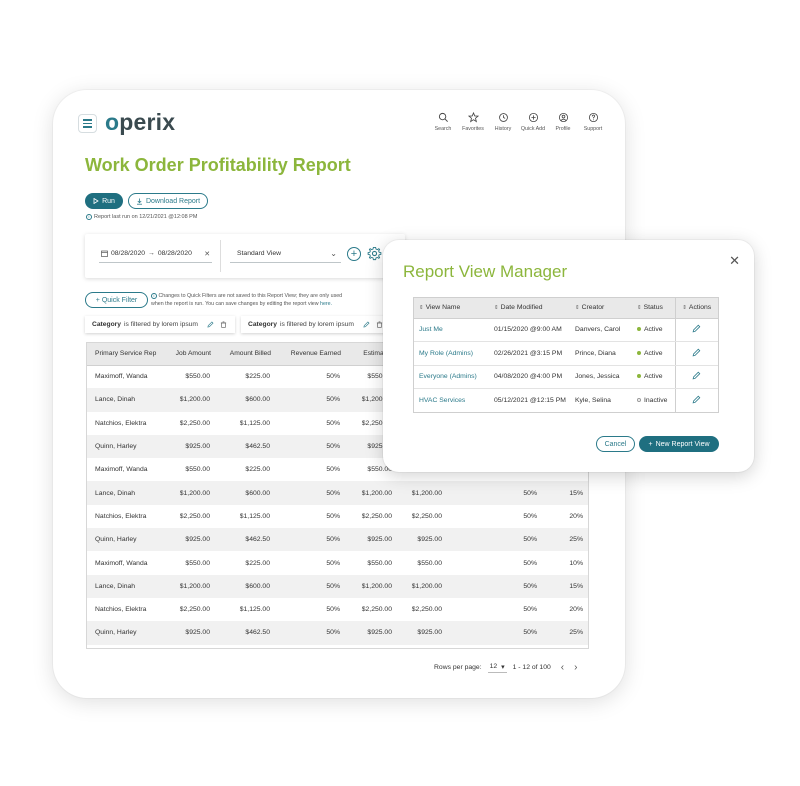 Image resolution: width=800 pixels, height=786 pixels. Describe the element at coordinates (126, 354) in the screenshot. I see `column-header: Primary Service Rep` at that location.